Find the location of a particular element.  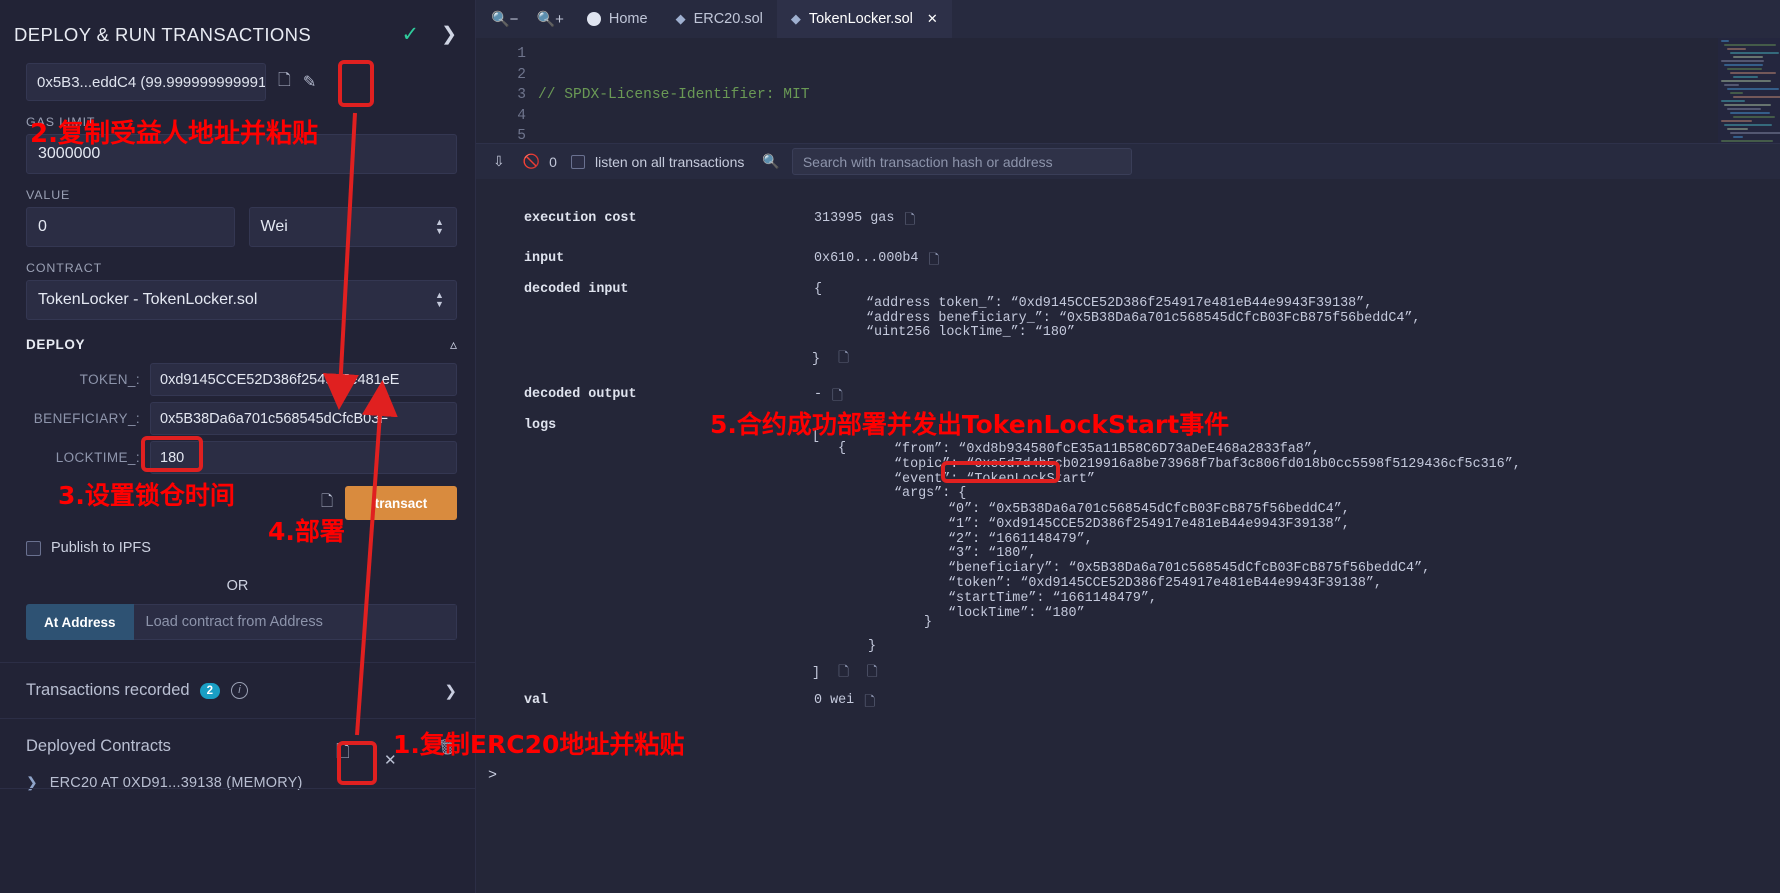

search-icon: 🔍 is located at coordinates (770, 161).